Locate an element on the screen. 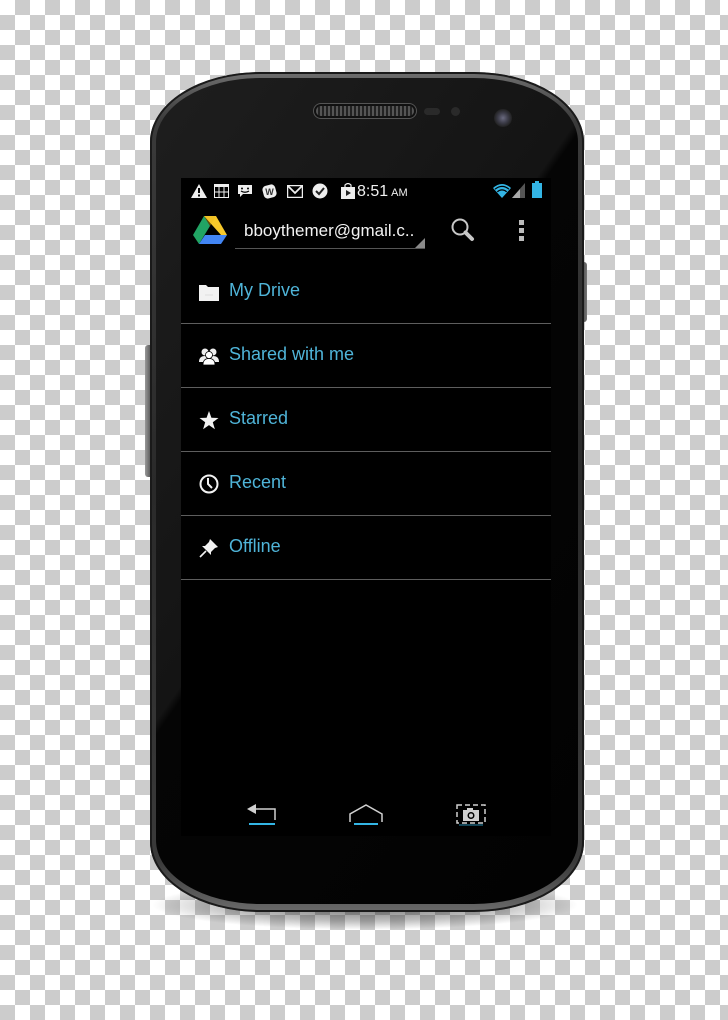 Image resolution: width=728 pixels, height=1020 pixels. nav-item-offline: Offline is located at coordinates (366, 548).